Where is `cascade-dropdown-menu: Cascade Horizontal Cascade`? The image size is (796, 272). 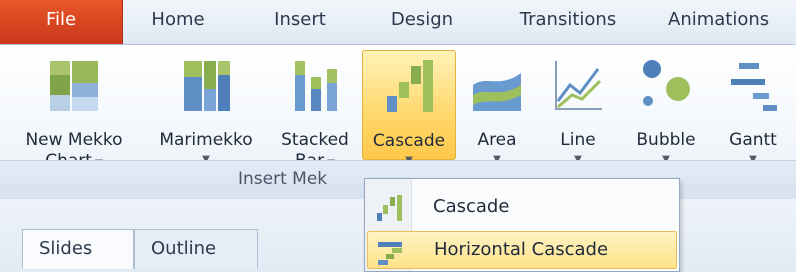
cascade-dropdown-menu: Cascade Horizontal Cascade is located at coordinates (522, 225).